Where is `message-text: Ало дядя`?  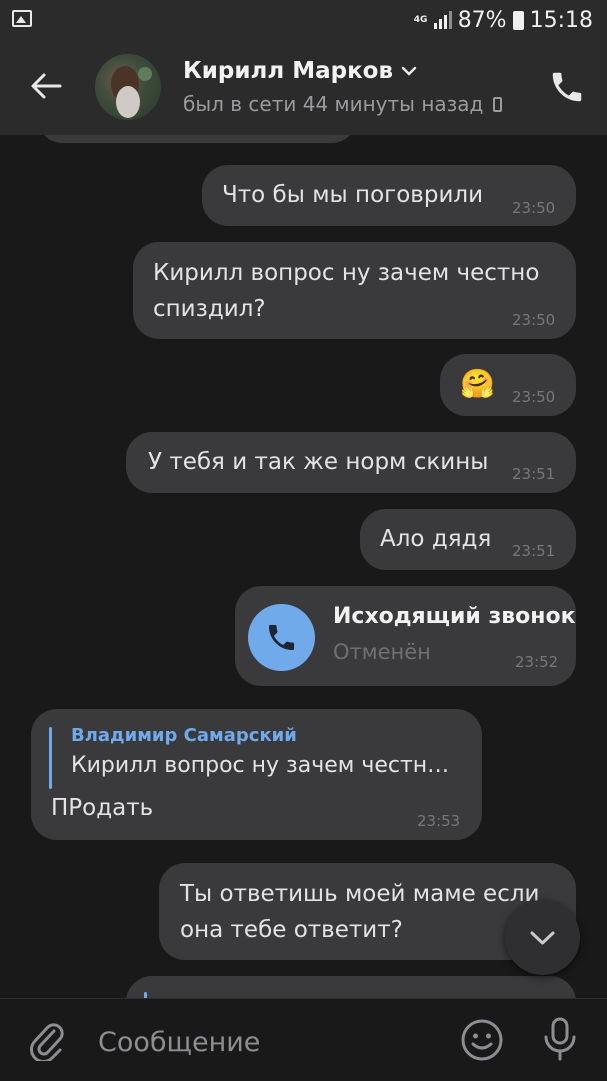 message-text: Ало дядя is located at coordinates (436, 539).